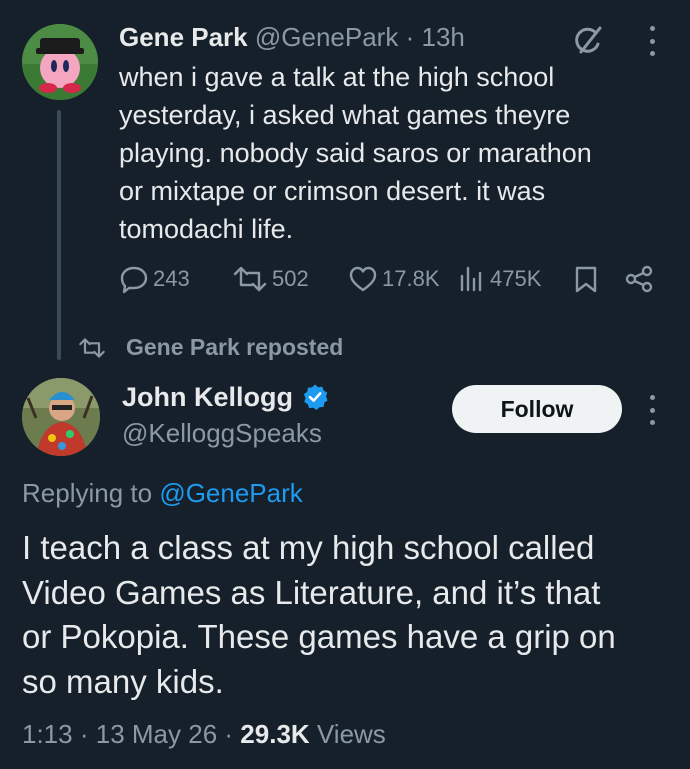 This screenshot has width=690, height=769. Describe the element at coordinates (230, 493) in the screenshot. I see `replying-to-mention: @GenePark` at that location.